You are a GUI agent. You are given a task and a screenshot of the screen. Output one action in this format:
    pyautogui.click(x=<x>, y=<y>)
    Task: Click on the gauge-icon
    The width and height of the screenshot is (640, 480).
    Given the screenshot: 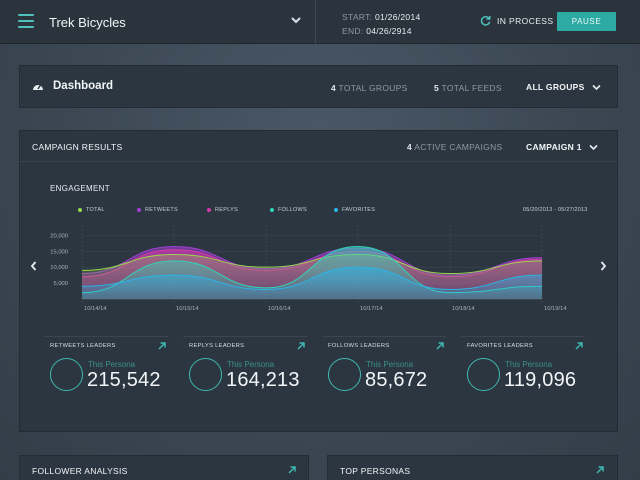 What is the action you would take?
    pyautogui.click(x=38, y=87)
    